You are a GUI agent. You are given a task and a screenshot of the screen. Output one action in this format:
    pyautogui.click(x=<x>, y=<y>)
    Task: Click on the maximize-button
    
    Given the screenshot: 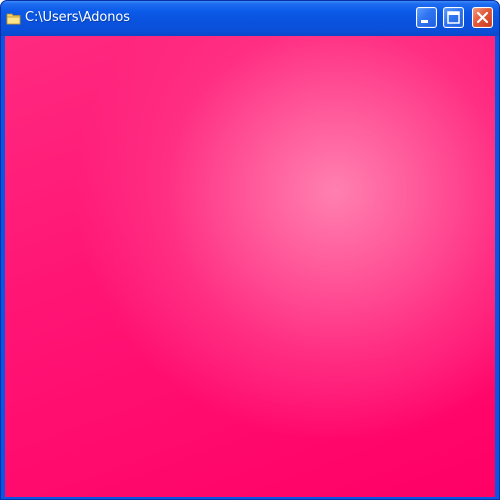 What is the action you would take?
    pyautogui.click(x=453, y=17)
    